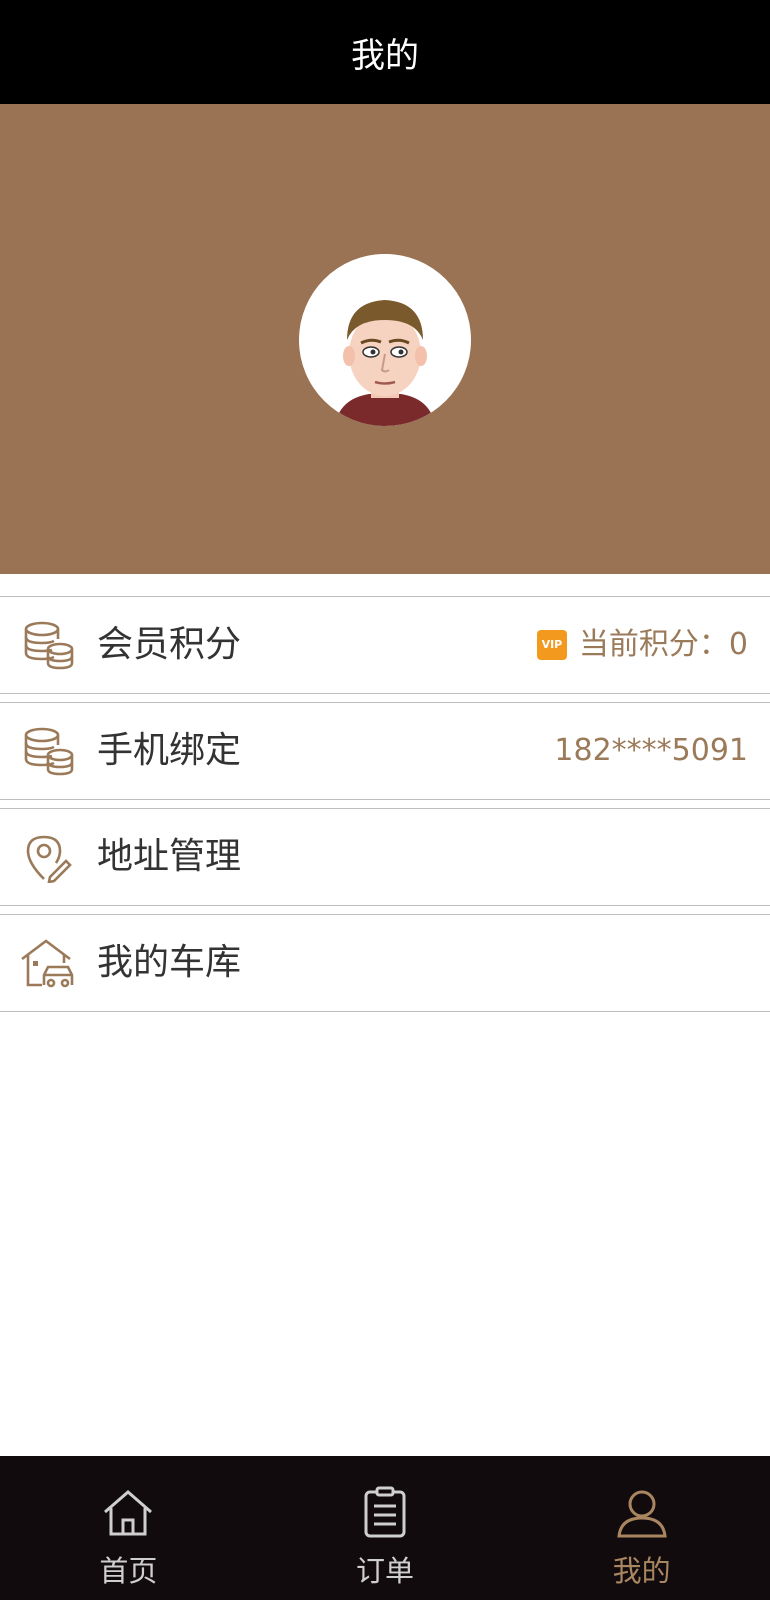 The image size is (770, 1600). Describe the element at coordinates (385, 1571) in the screenshot. I see `tab-label: 订单` at that location.